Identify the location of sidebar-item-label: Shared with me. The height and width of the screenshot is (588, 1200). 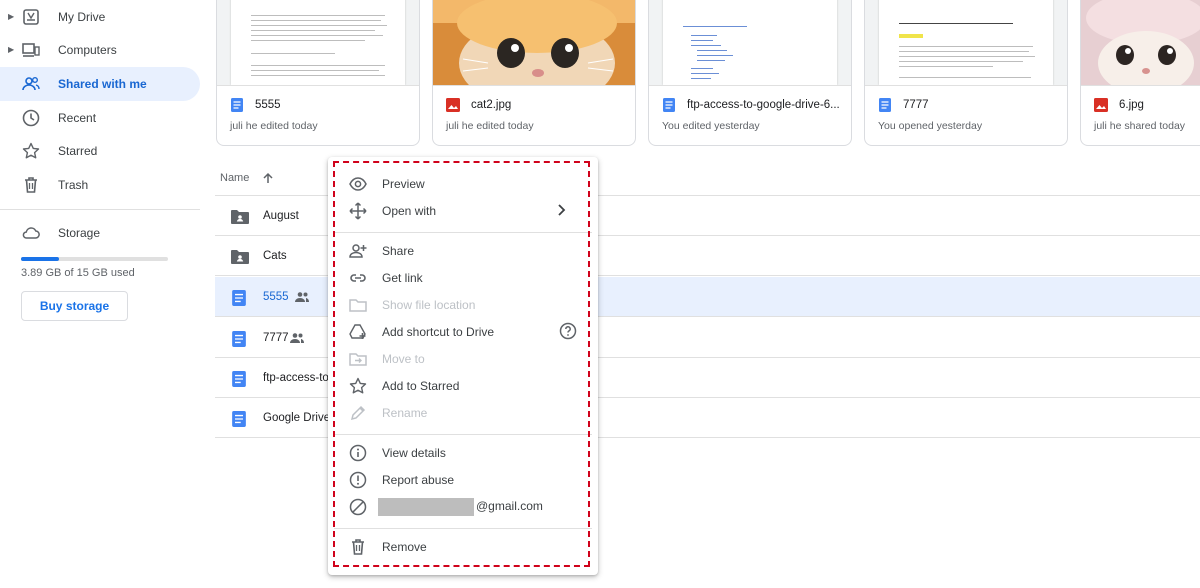
(102, 84).